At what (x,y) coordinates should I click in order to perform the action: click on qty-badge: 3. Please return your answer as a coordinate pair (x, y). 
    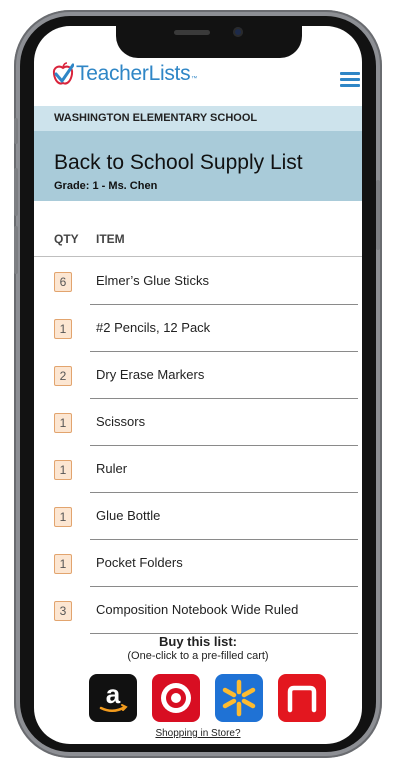
    Looking at the image, I should click on (63, 611).